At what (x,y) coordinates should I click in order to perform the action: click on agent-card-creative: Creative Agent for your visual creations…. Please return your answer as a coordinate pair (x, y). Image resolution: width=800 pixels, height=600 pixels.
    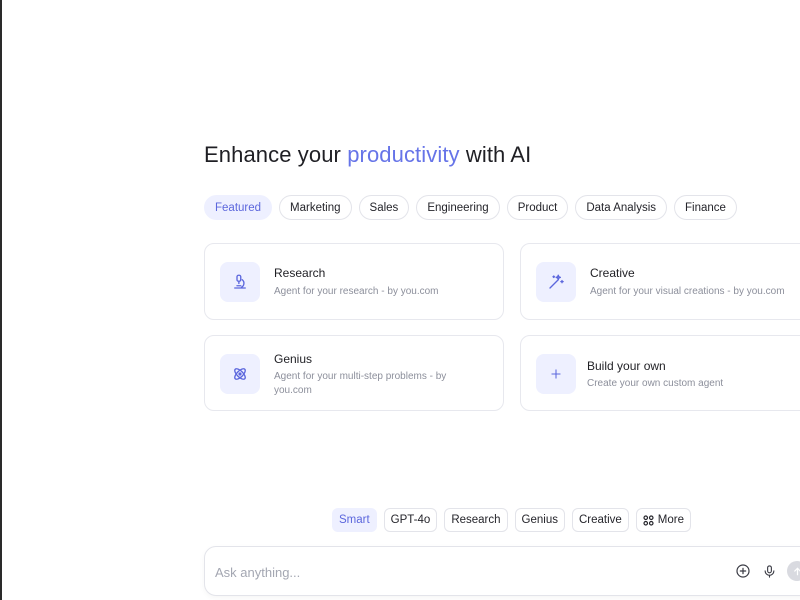
    Looking at the image, I should click on (660, 281).